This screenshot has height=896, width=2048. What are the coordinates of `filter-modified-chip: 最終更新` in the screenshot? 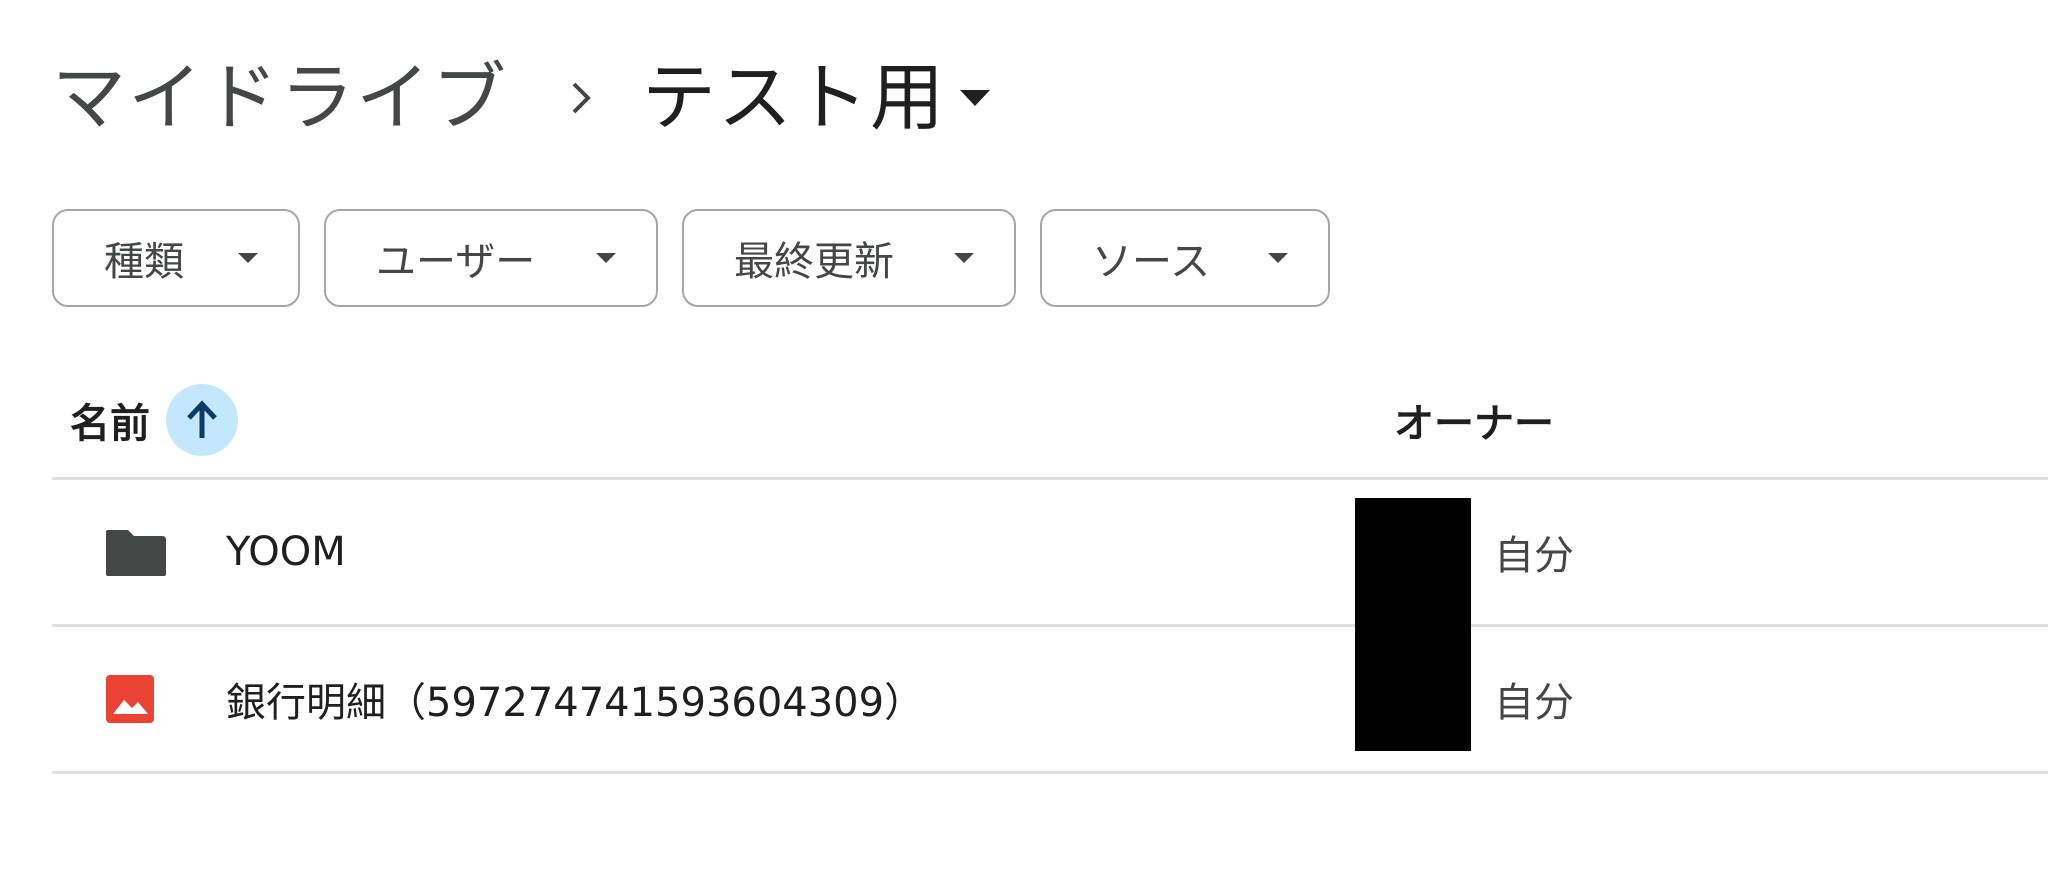 It's located at (849, 258).